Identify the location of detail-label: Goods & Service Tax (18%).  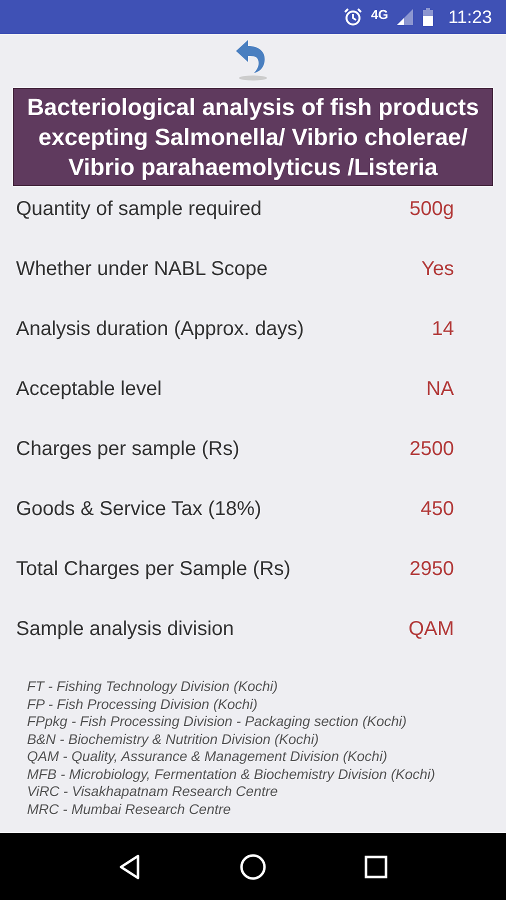
(139, 509).